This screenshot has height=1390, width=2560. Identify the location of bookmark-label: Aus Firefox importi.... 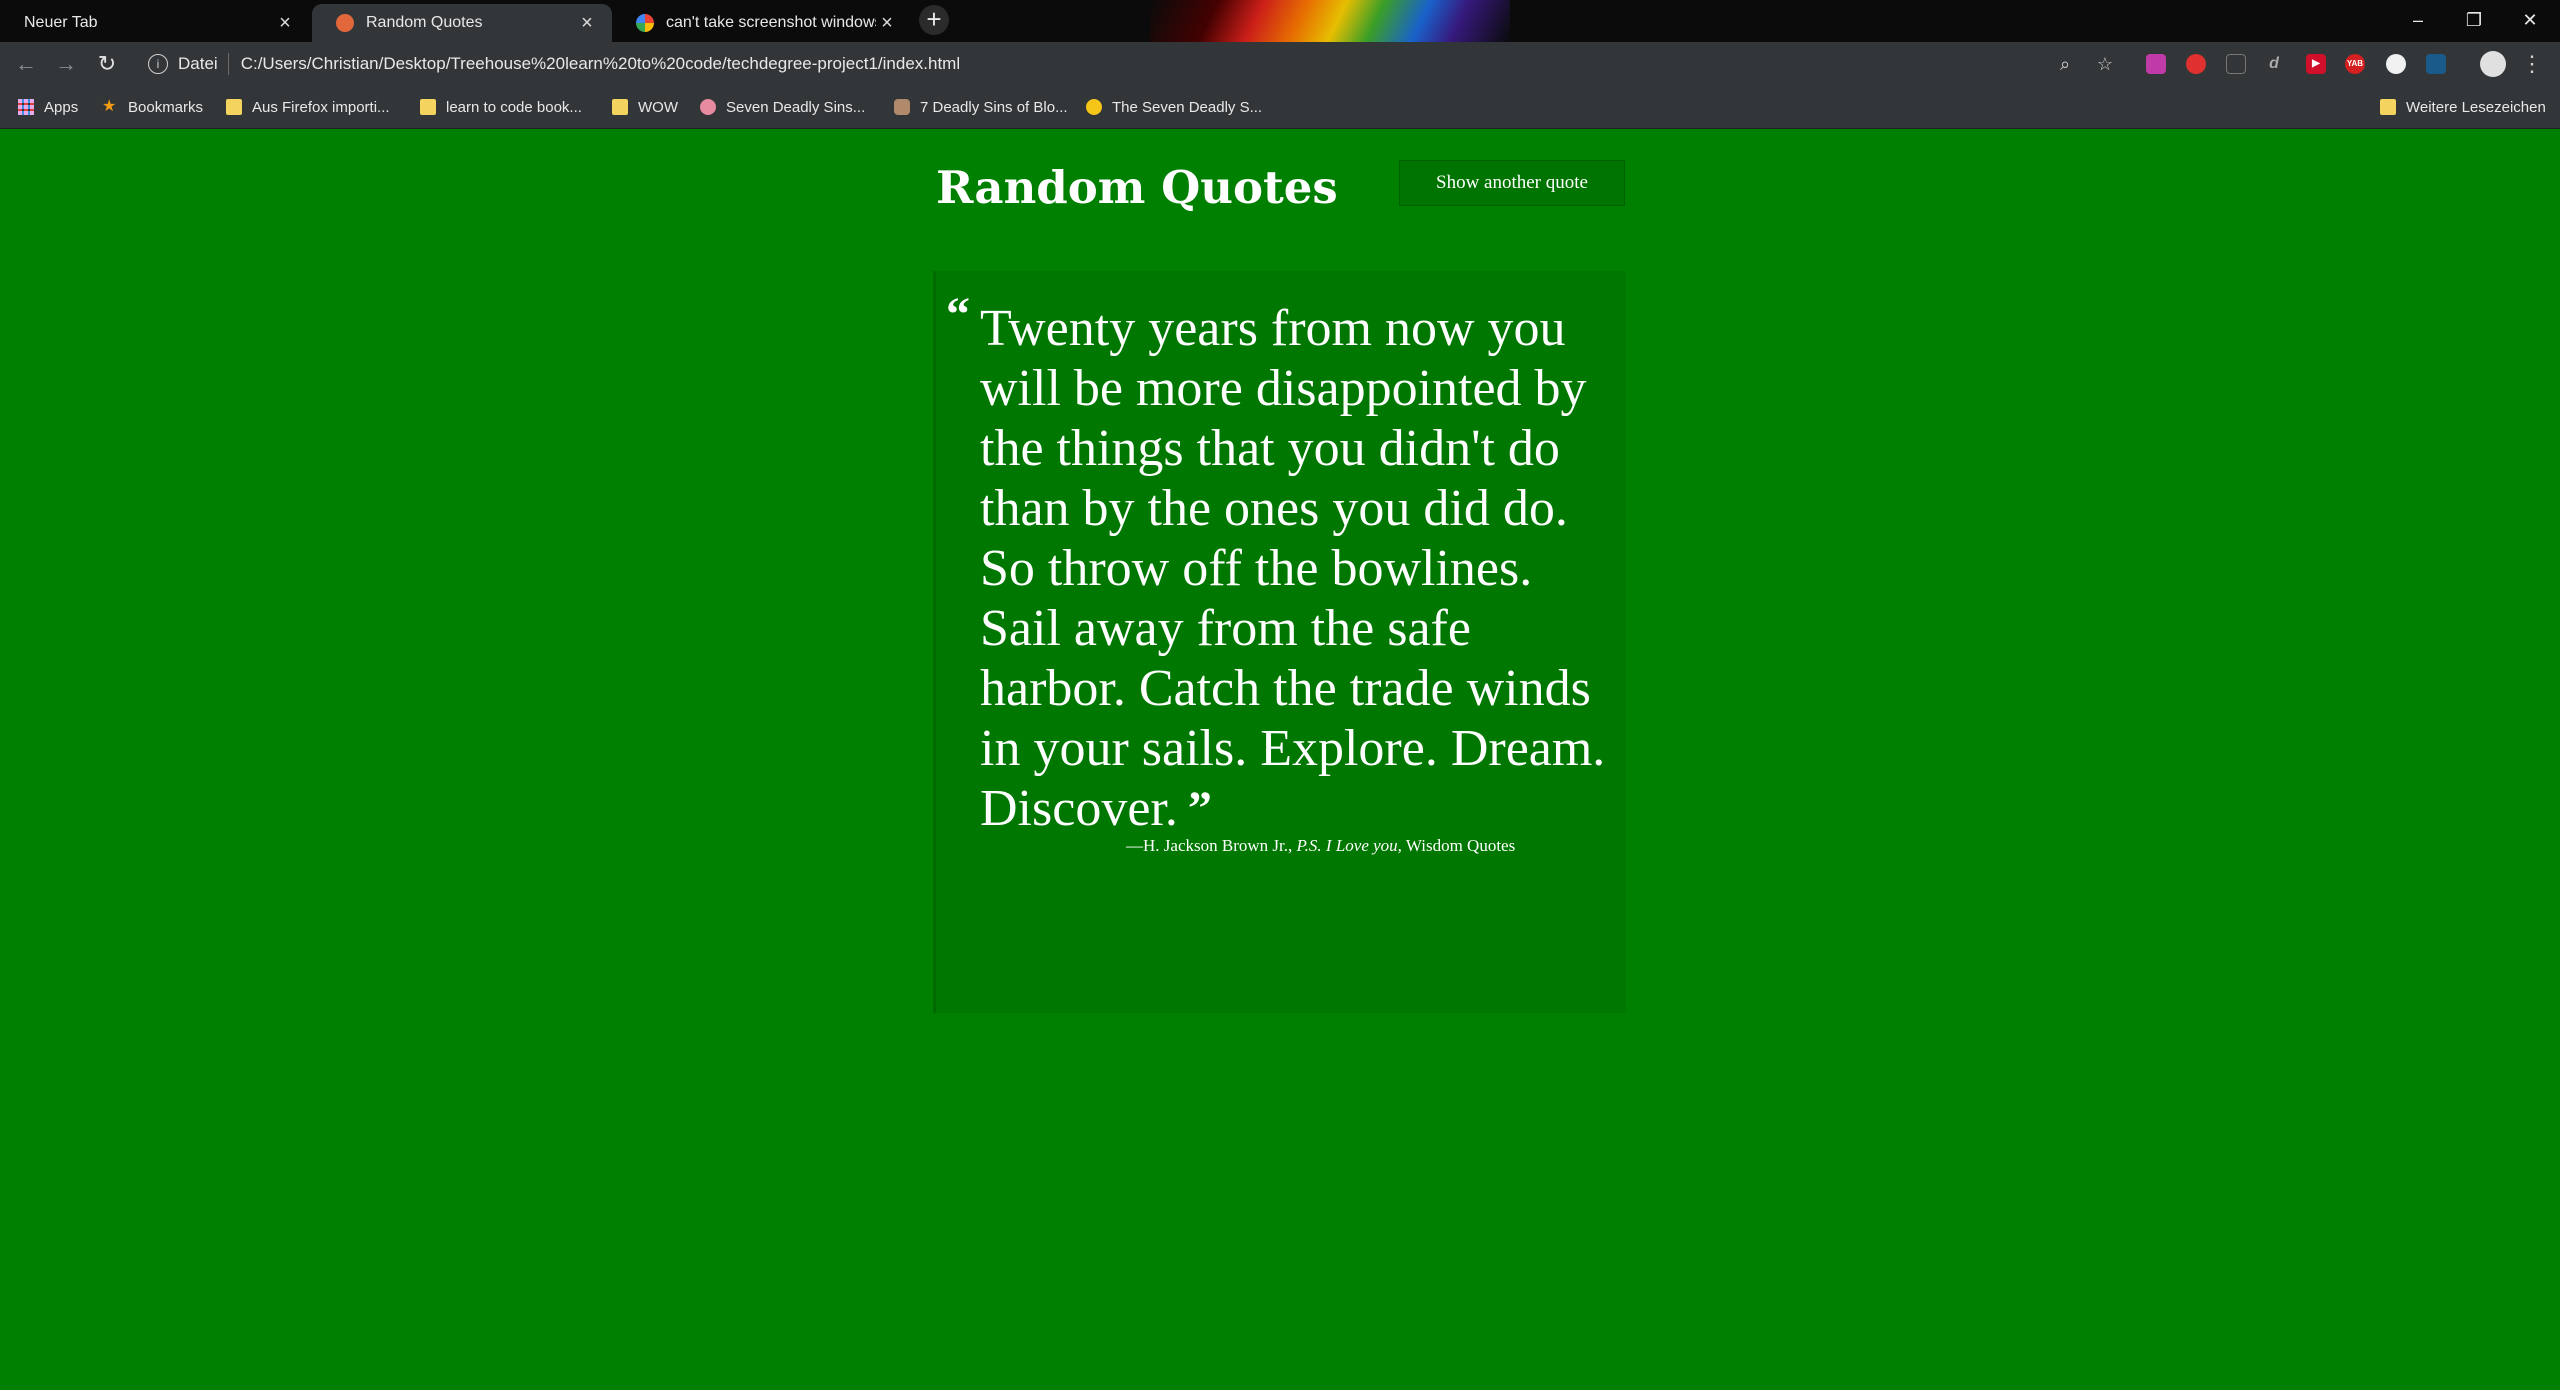
(321, 107).